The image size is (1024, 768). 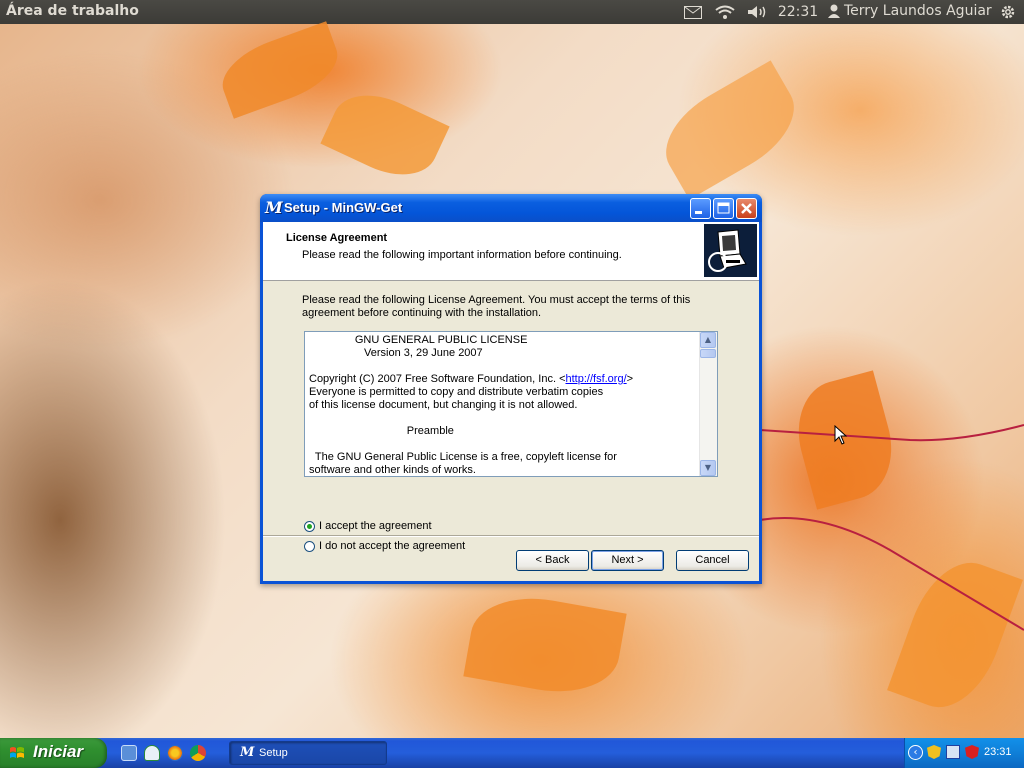 I want to click on scroll-up-button: ▲, so click(x=708, y=340).